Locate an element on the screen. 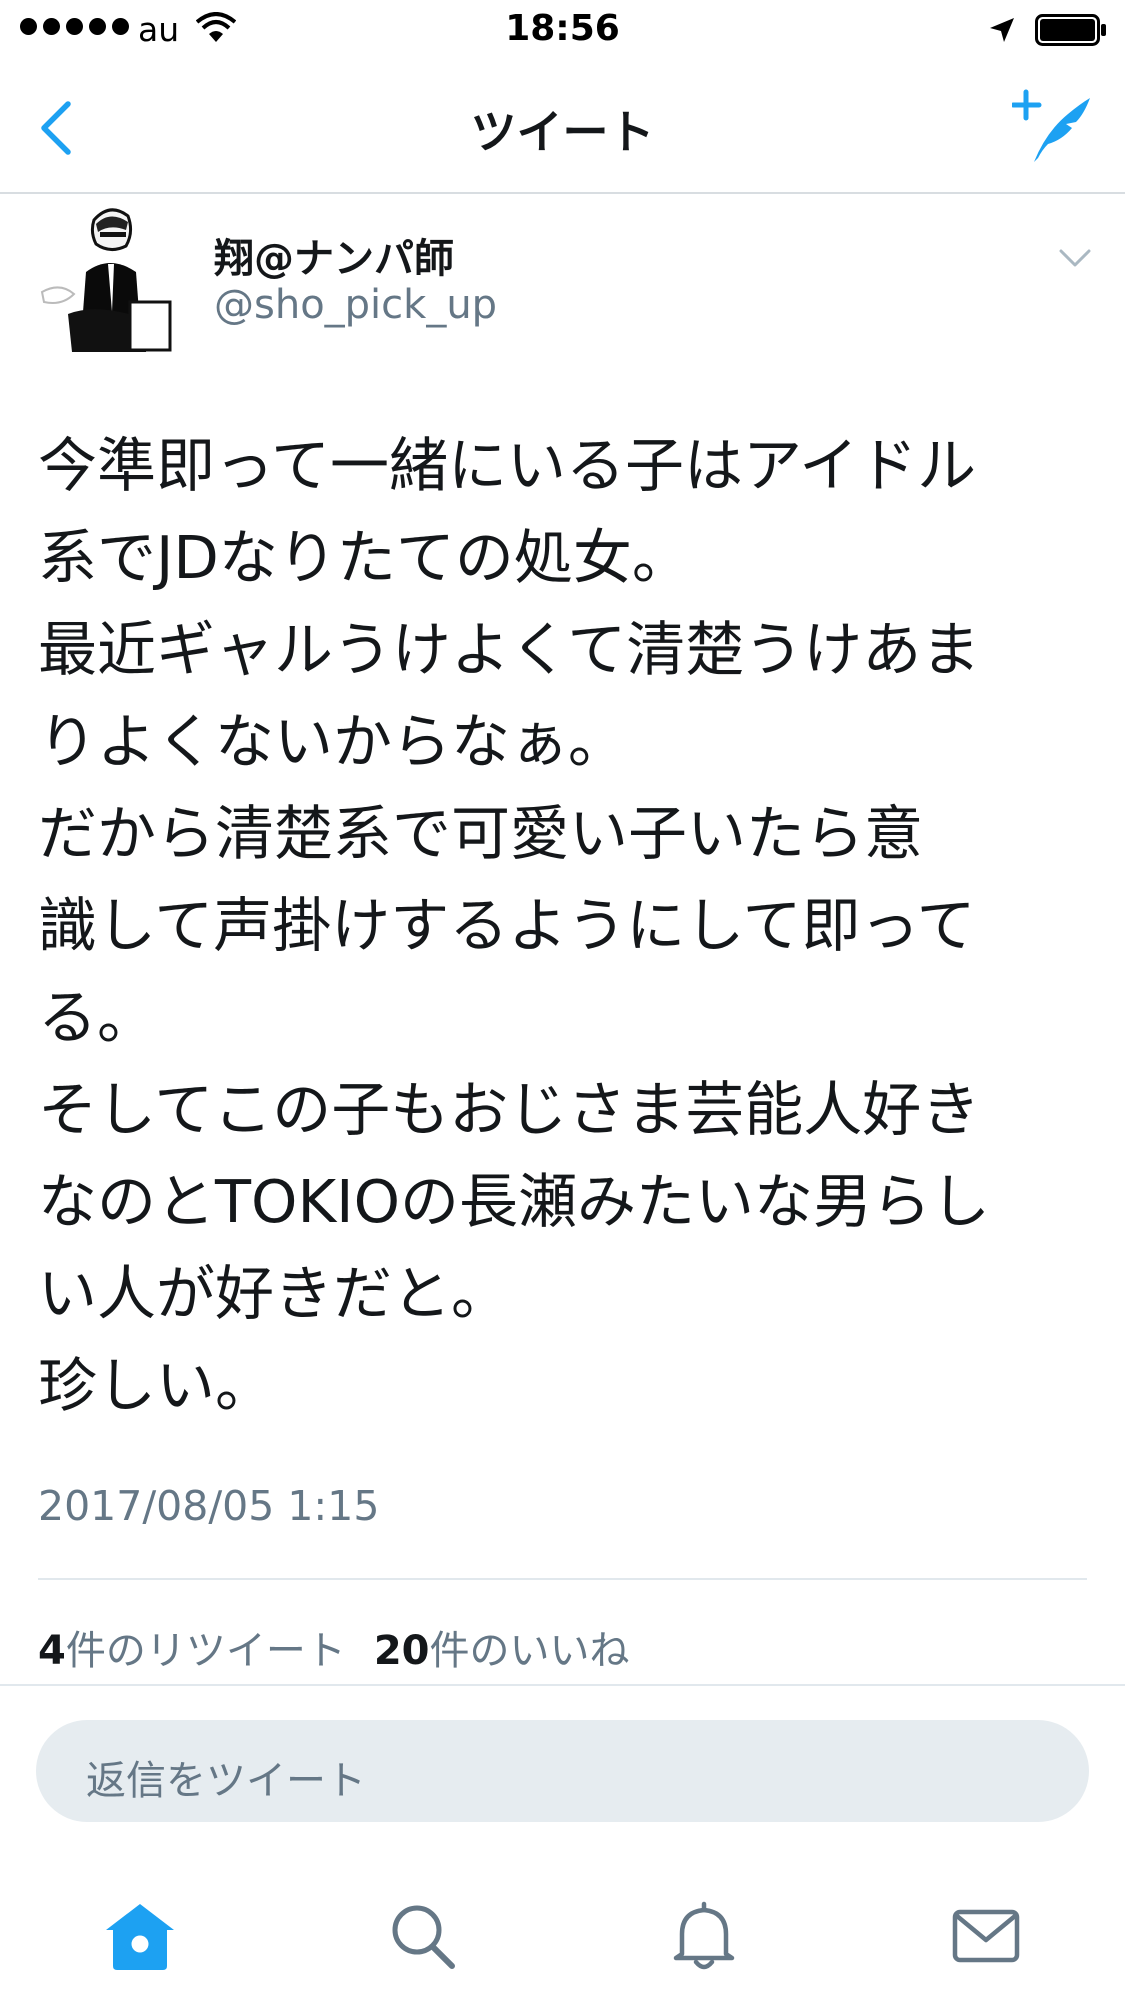  display-name: 翔@ナンパ師 is located at coordinates (334, 255).